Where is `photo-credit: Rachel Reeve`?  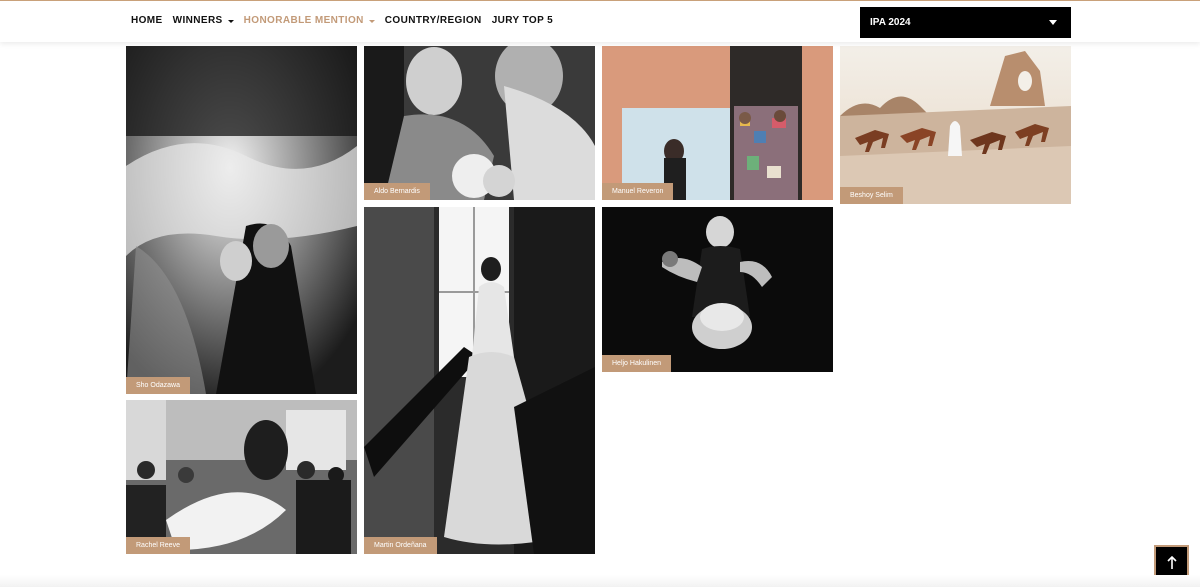
photo-credit: Rachel Reeve is located at coordinates (158, 545).